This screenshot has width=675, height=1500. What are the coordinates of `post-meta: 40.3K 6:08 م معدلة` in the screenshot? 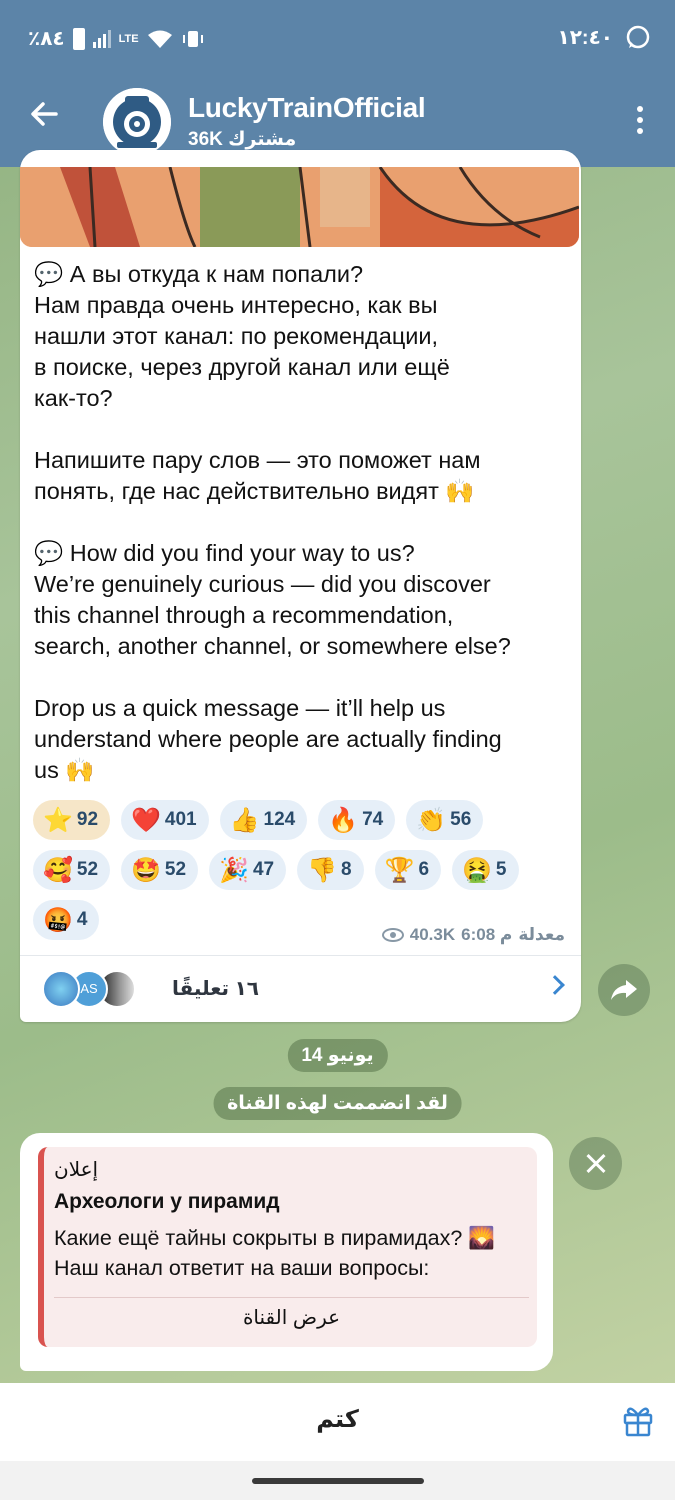 It's located at (473, 935).